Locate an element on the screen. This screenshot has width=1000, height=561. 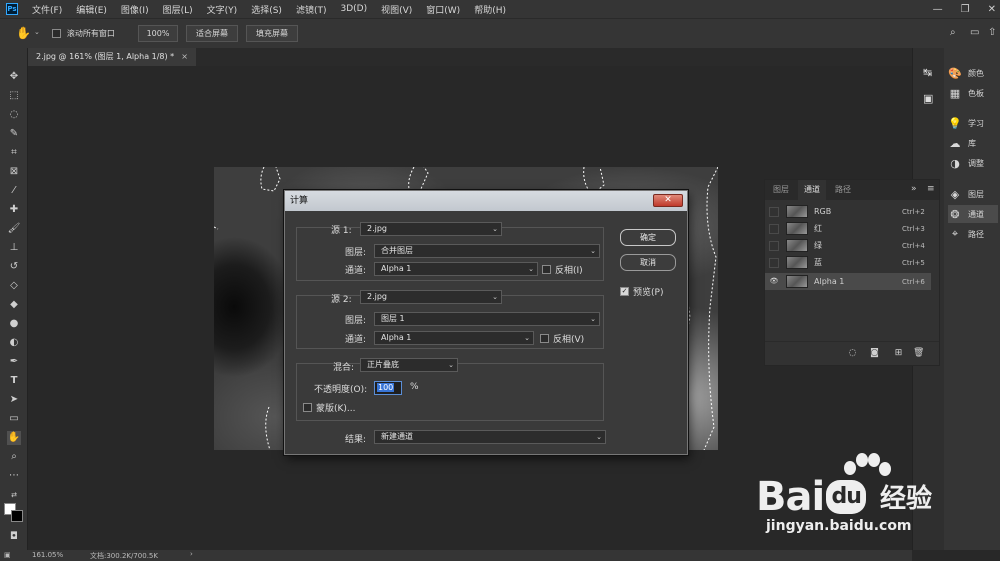
menu-select: 选择(S) is located at coordinates (266, 9).